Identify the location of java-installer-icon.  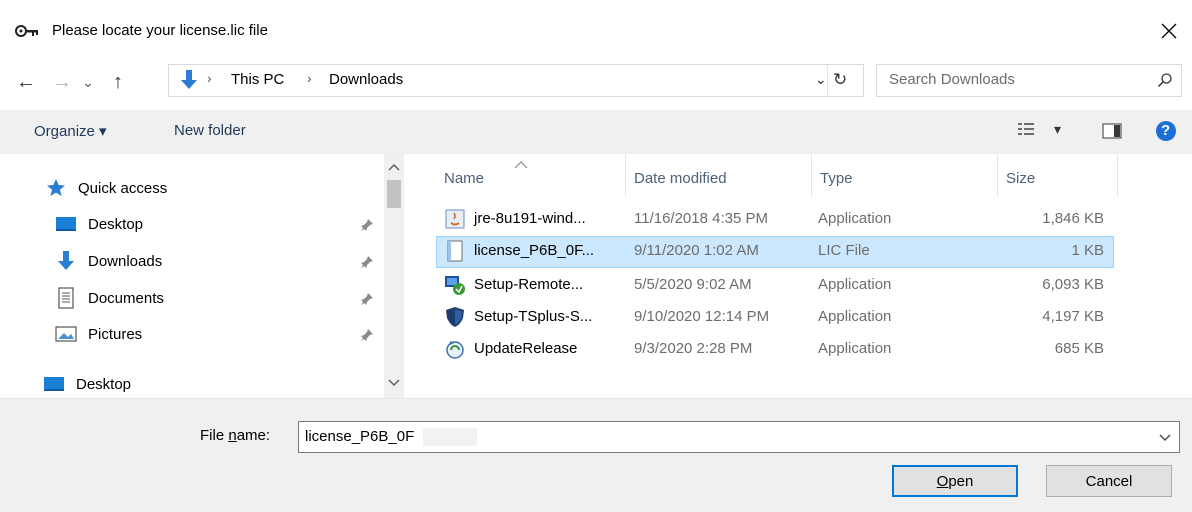
(455, 219).